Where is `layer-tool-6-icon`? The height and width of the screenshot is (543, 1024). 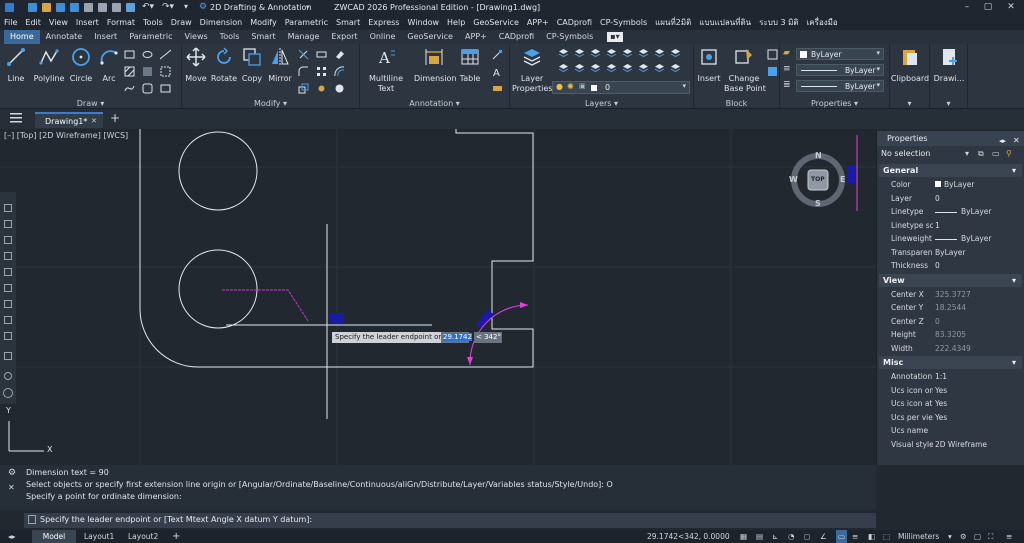
layer-tool-6-icon is located at coordinates (643, 53).